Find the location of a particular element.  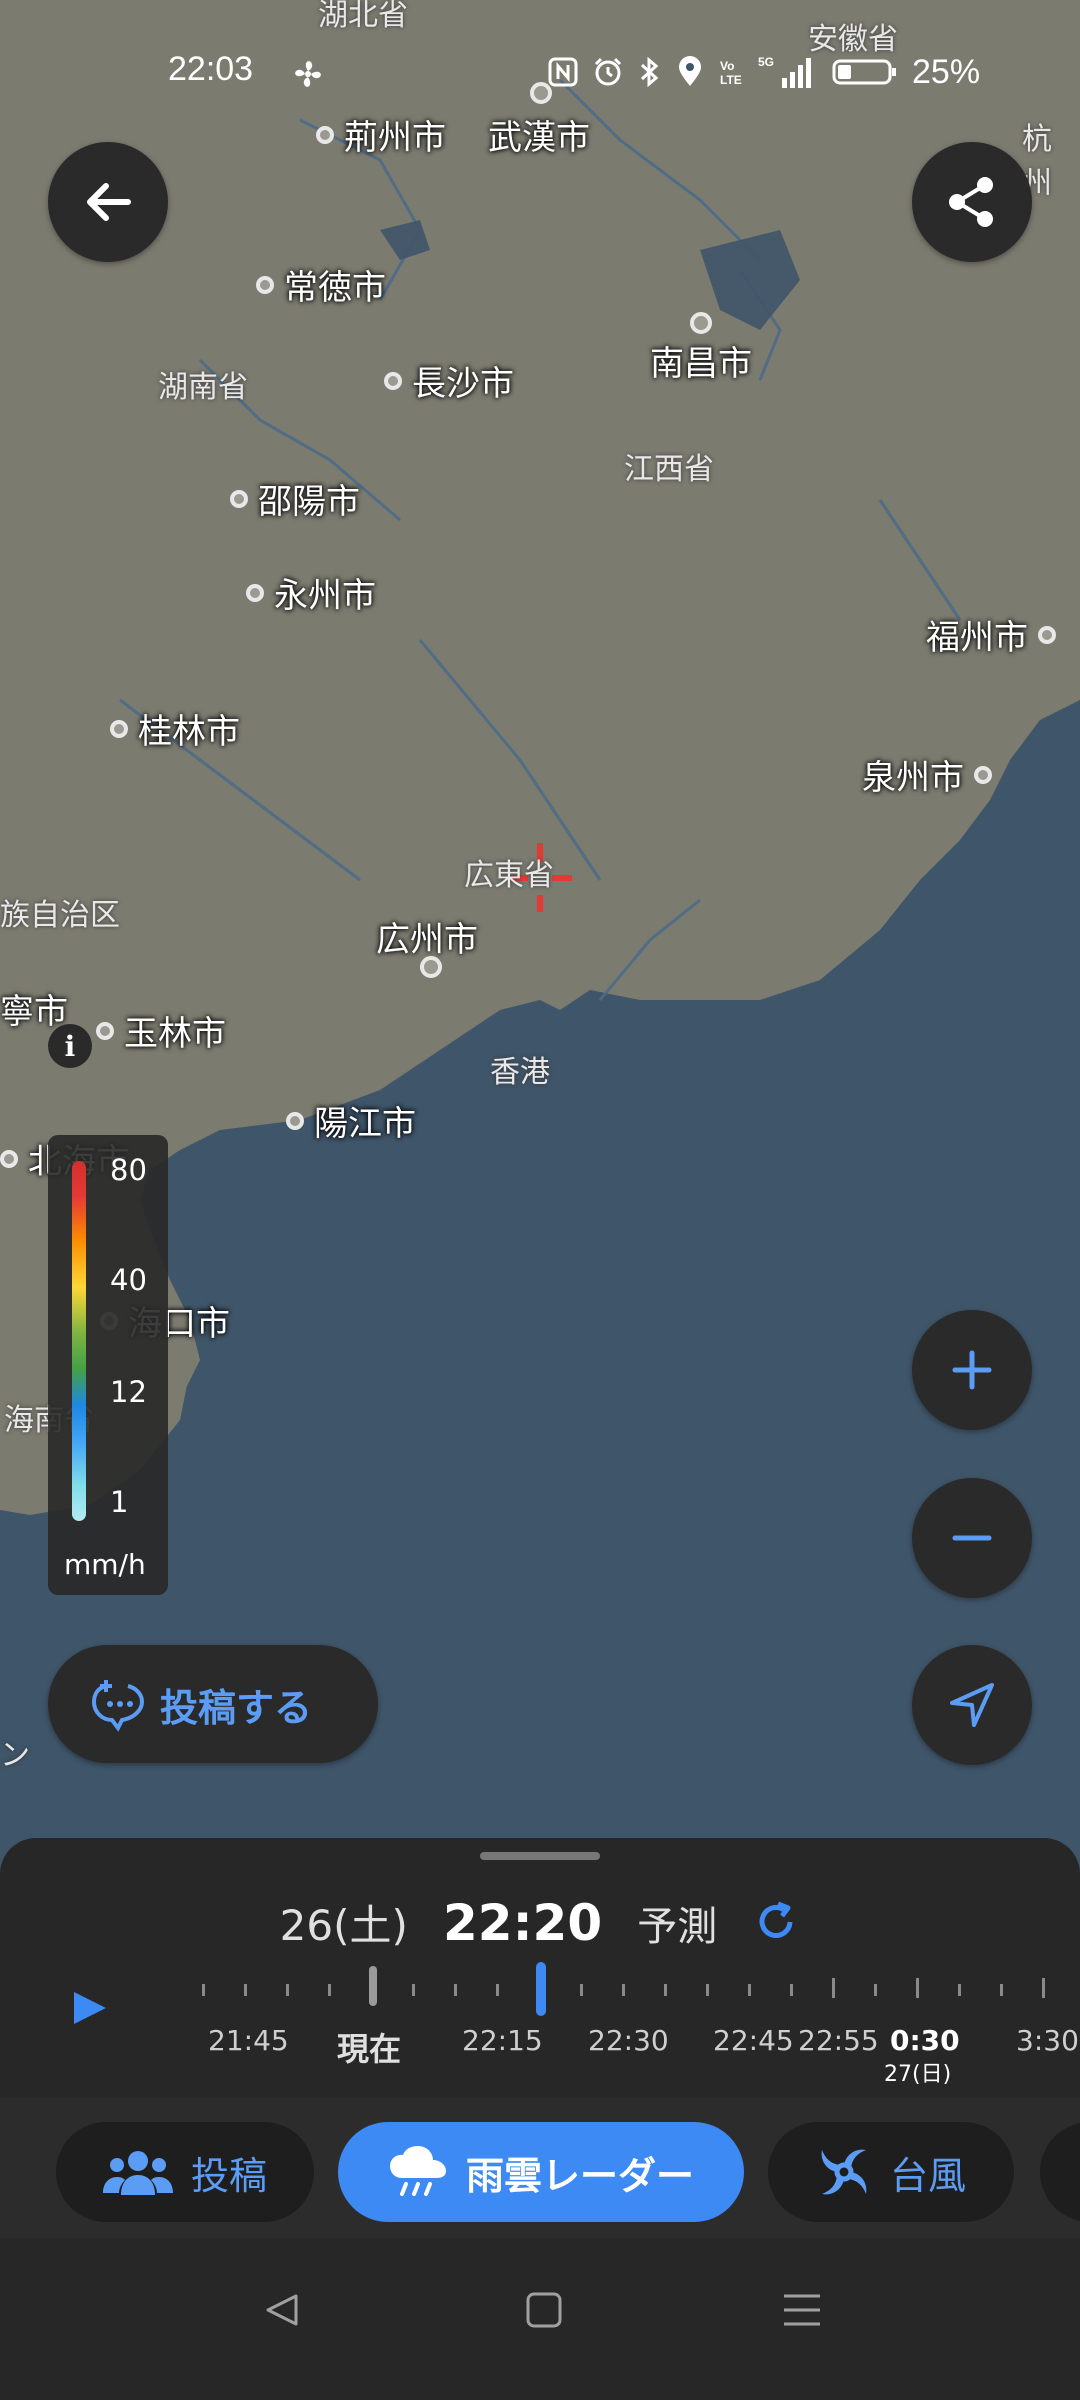

plus-icon is located at coordinates (972, 1370).